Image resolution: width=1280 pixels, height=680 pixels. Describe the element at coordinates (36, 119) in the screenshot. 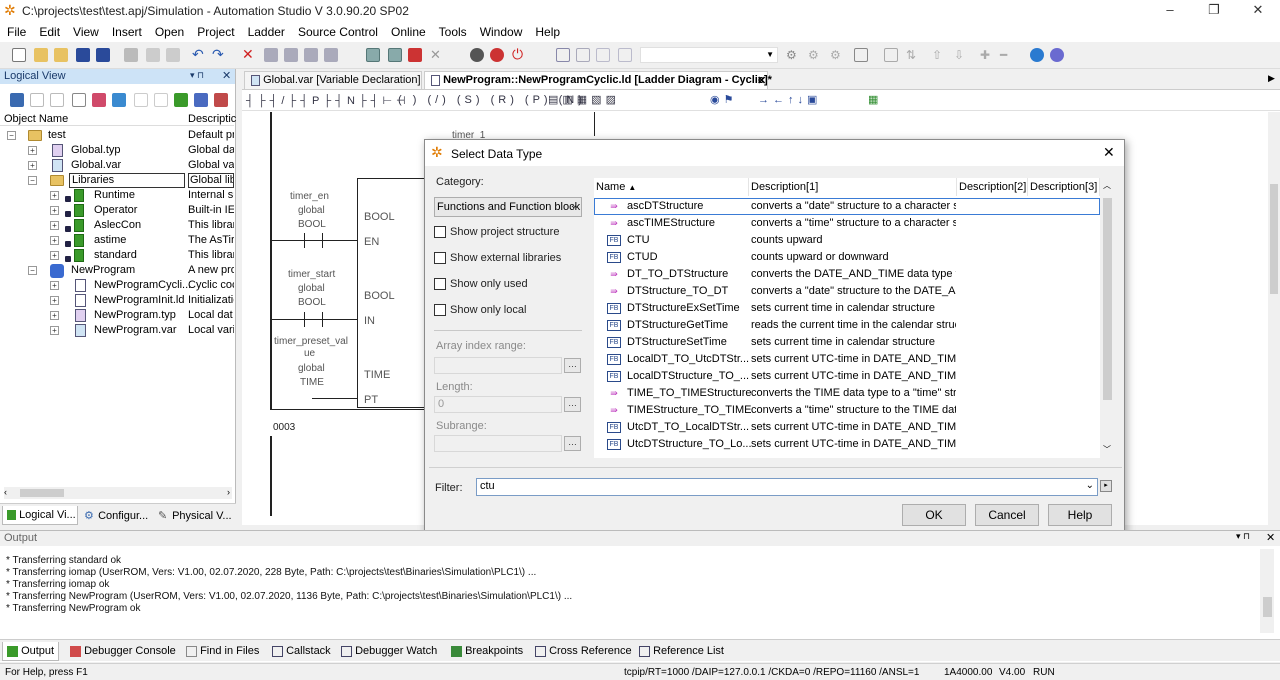

I see `col-object-name: Object Name` at that location.